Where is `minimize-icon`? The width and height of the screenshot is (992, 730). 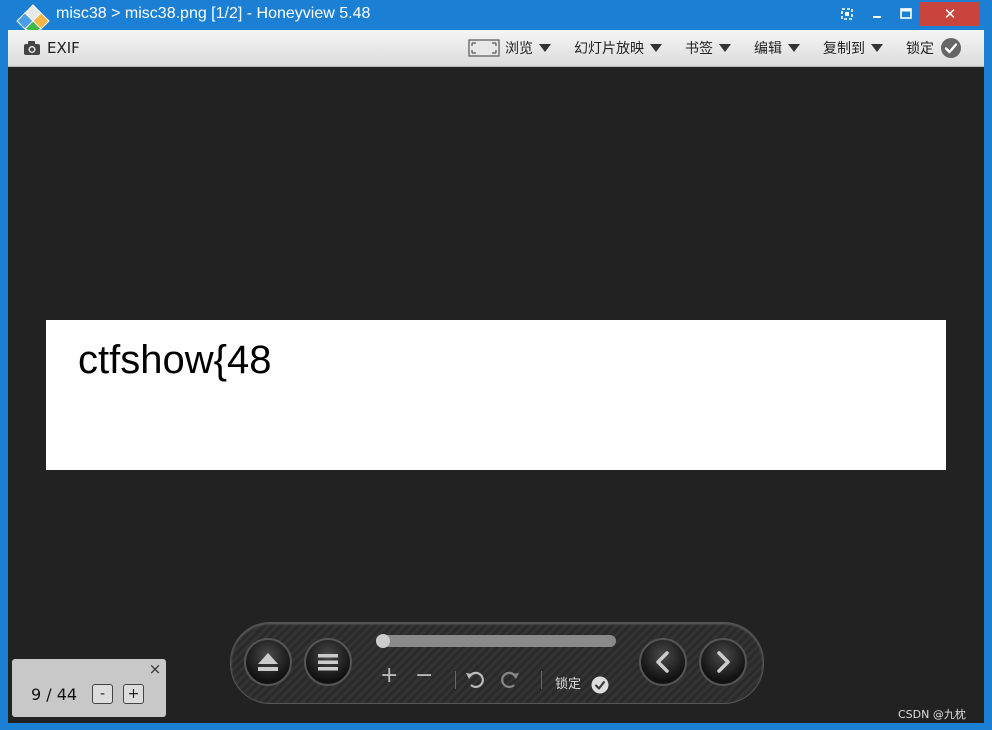
minimize-icon is located at coordinates (877, 17).